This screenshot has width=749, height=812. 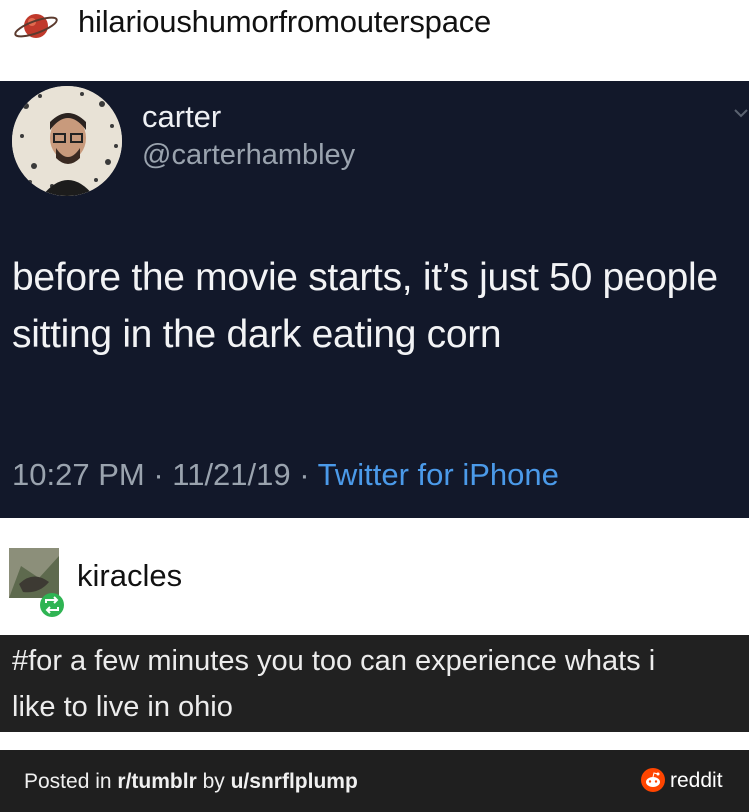 What do you see at coordinates (213, 781) in the screenshot?
I see `by-label: by` at bounding box center [213, 781].